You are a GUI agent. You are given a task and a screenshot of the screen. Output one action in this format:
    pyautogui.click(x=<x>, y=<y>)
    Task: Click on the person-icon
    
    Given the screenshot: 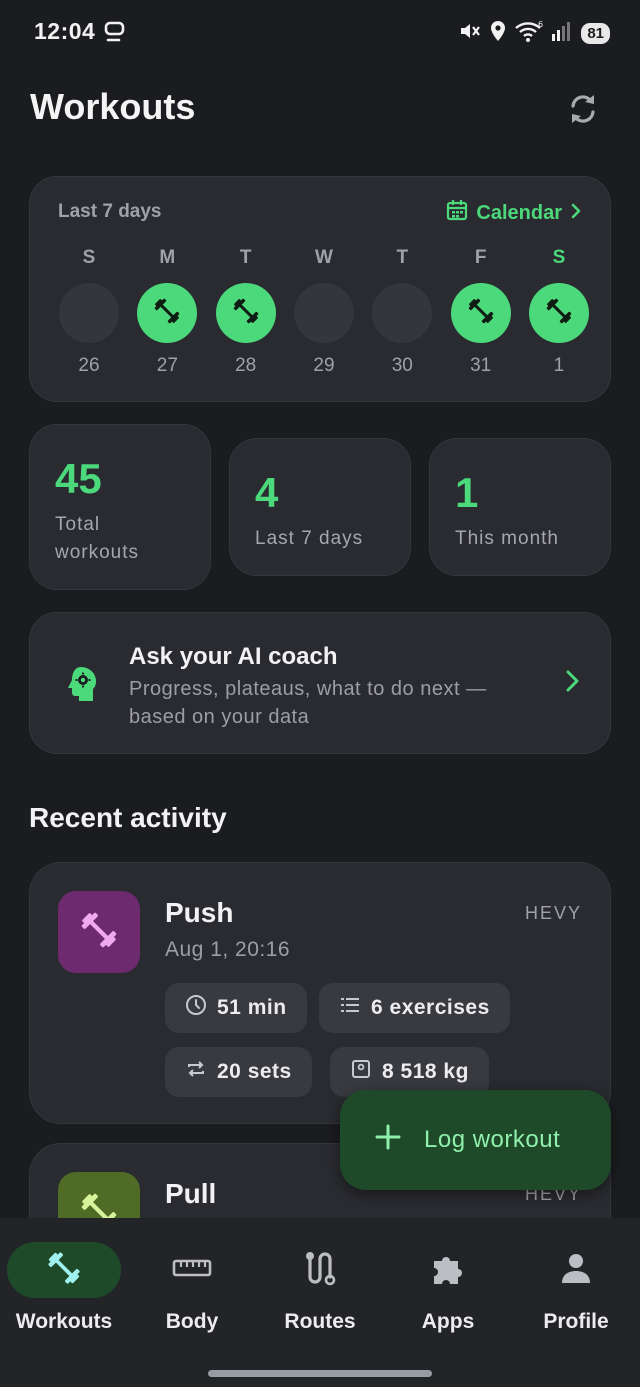 What is the action you would take?
    pyautogui.click(x=576, y=1270)
    